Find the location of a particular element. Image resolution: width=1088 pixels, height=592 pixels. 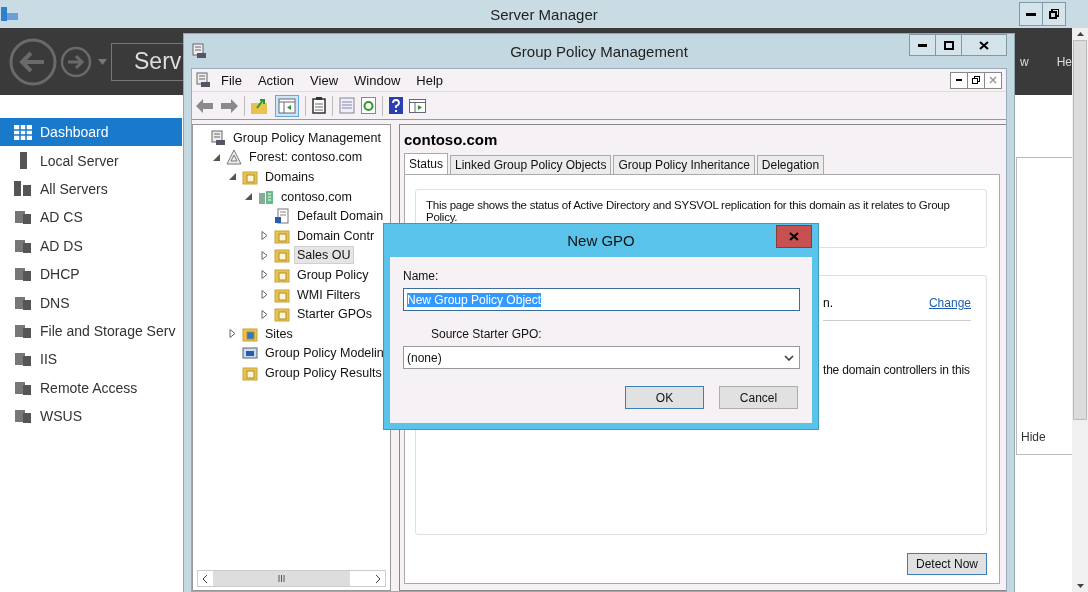

sidebar-item: Dashboard is located at coordinates (91, 132).